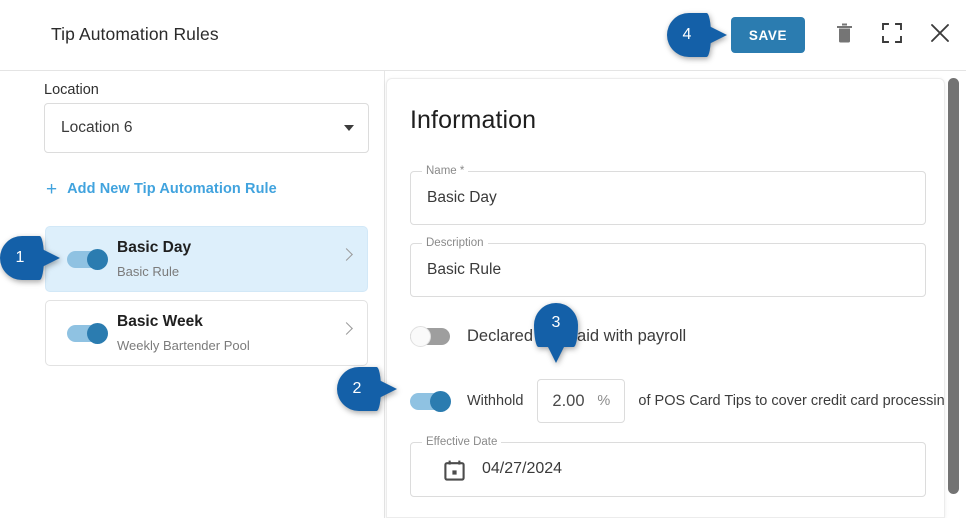 This screenshot has height=518, width=966. I want to click on list-item: Basic Week Weekly Bartender Pool, so click(206, 333).